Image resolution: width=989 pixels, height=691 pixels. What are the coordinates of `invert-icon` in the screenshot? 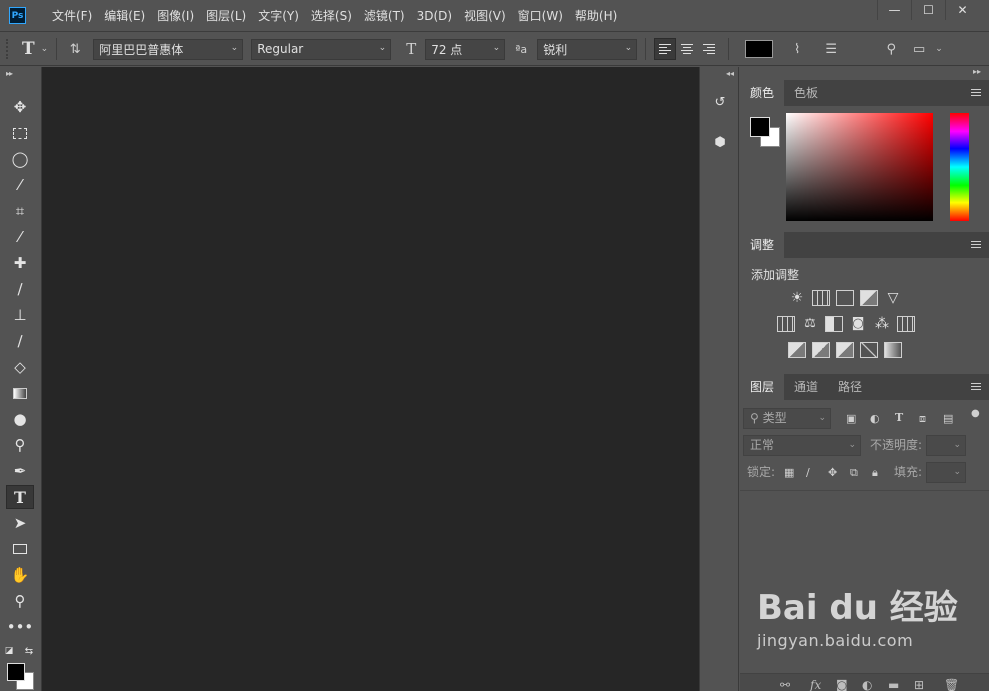 It's located at (797, 350).